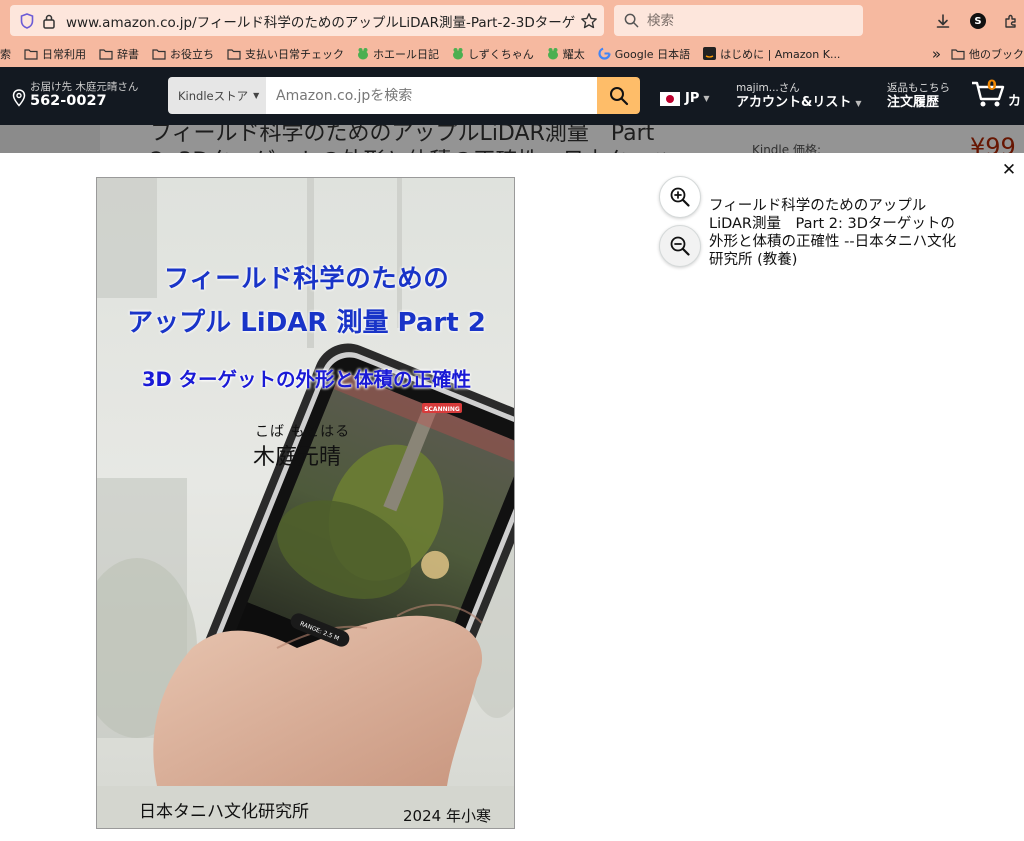 This screenshot has width=1024, height=841. I want to click on location-pin-icon, so click(19, 98).